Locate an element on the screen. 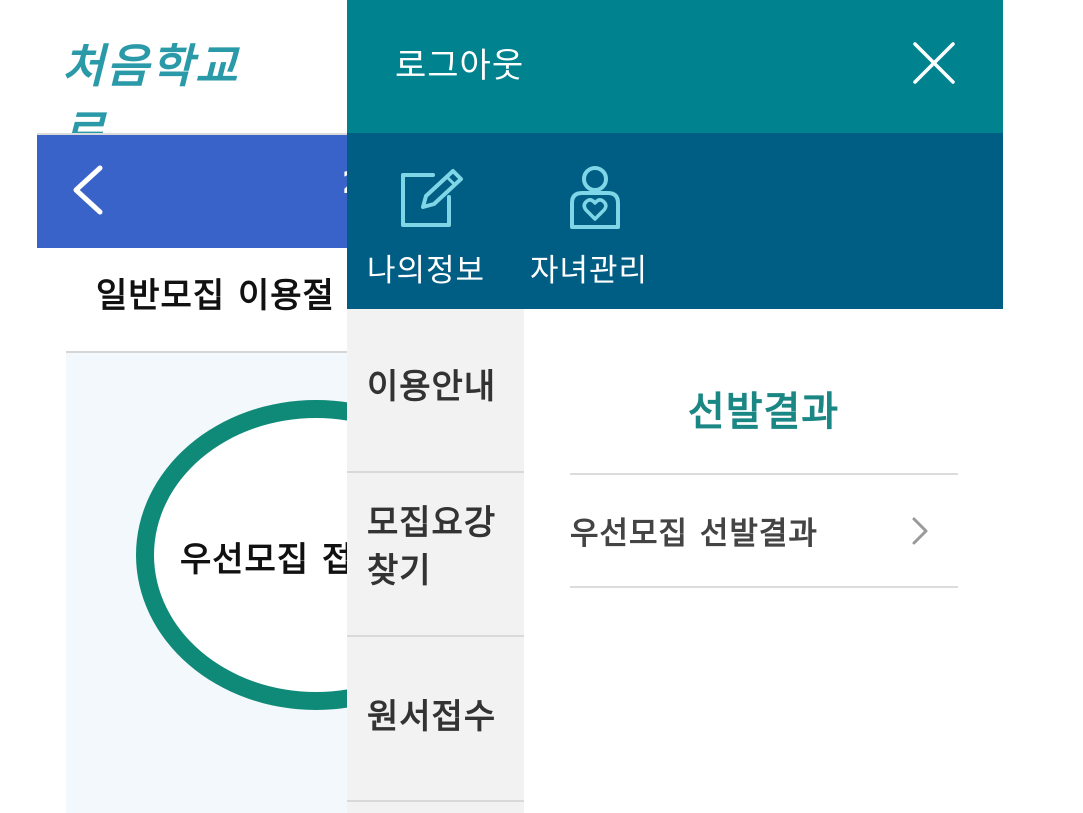  child-heart-icon is located at coordinates (595, 197).